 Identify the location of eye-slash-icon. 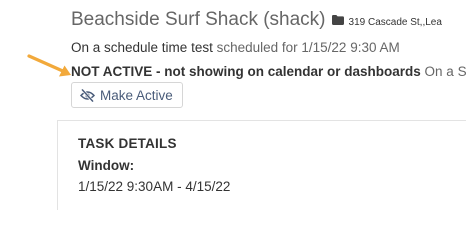
(87, 95).